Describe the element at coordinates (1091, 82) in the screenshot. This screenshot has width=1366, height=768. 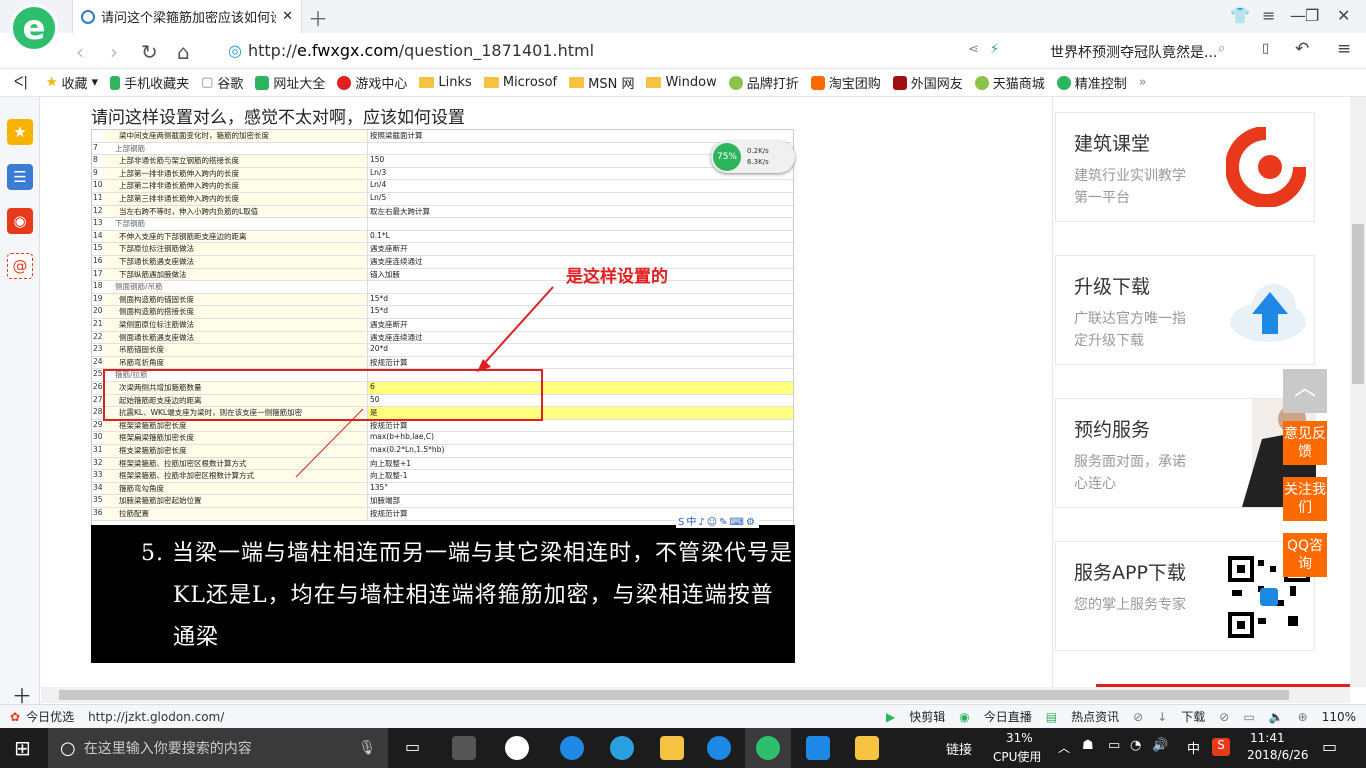
I see `bookmark-control: 精准控制` at that location.